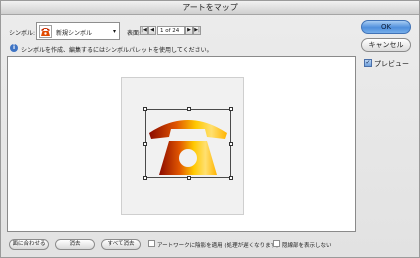 This screenshot has width=420, height=258. What do you see at coordinates (218, 246) in the screenshot?
I see `shade-artwork-label: アートワークに陰影を適用 (処理が遅くなります)` at bounding box center [218, 246].